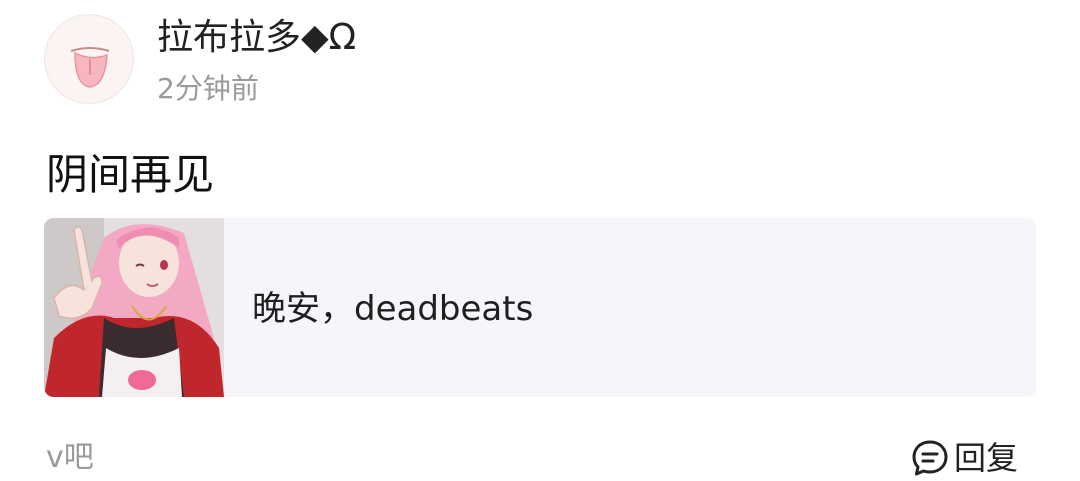 The width and height of the screenshot is (1080, 481). I want to click on post-title: 阴间再见, so click(130, 174).